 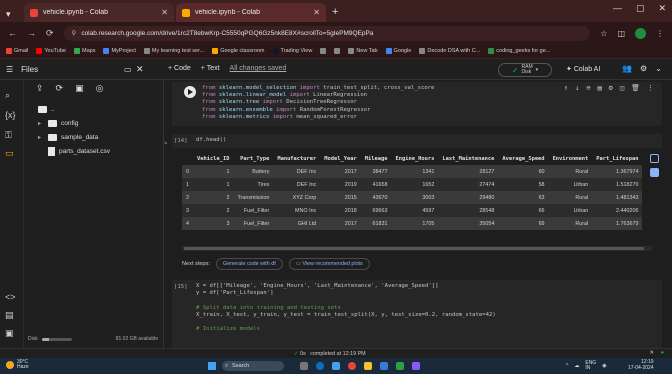 I want to click on new-tab-icon: +, so click(x=335, y=12).